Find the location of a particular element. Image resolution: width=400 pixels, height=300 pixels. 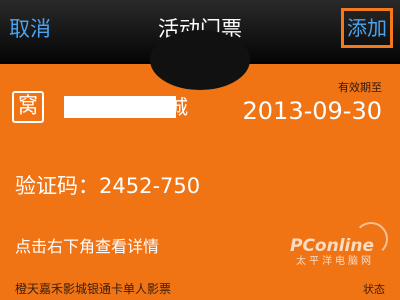

cinema-name: 城 is located at coordinates (126, 107).